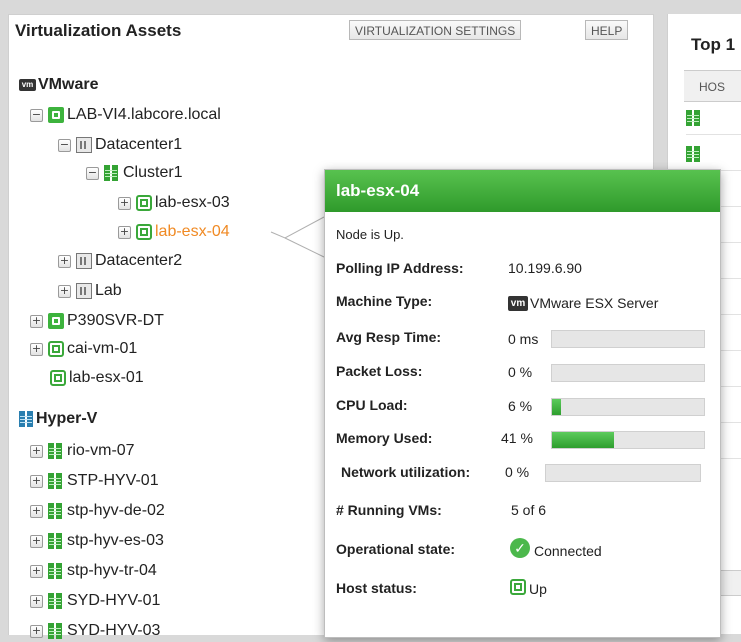  What do you see at coordinates (594, 303) in the screenshot?
I see `machine-type-text: VMware ESX Server` at bounding box center [594, 303].